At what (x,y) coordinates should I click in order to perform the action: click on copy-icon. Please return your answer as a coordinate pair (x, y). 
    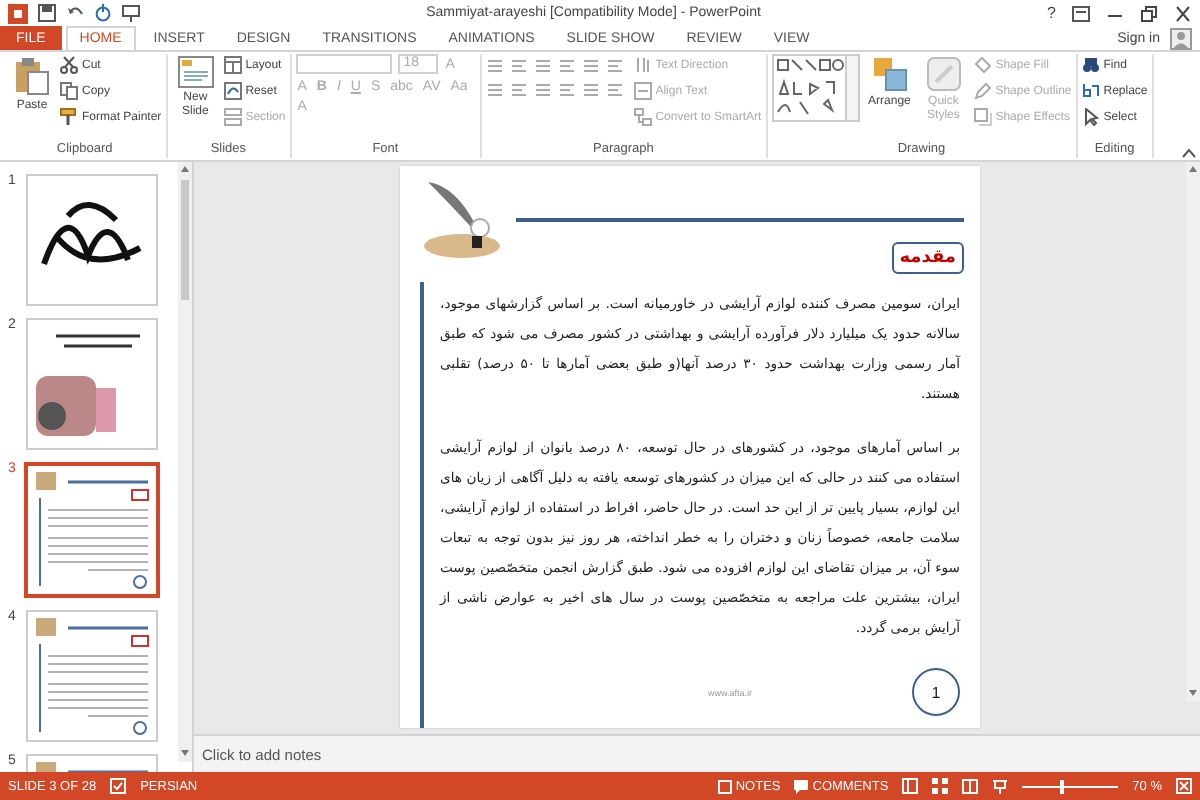
    Looking at the image, I should click on (69, 91).